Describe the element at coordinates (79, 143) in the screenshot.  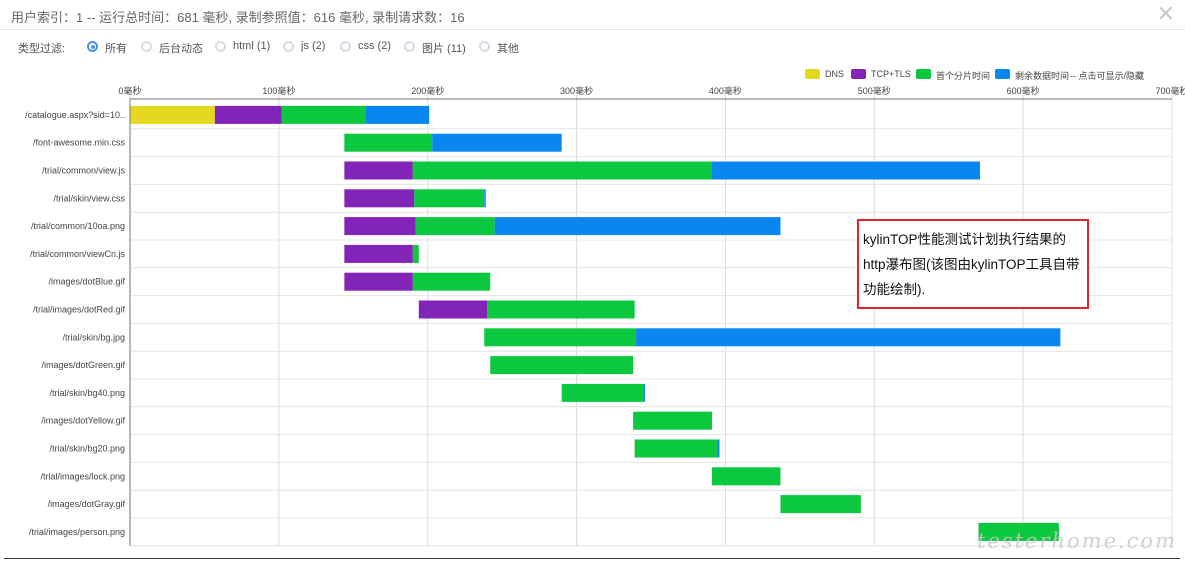
I see `row-label: /font-awesome.min.css` at that location.